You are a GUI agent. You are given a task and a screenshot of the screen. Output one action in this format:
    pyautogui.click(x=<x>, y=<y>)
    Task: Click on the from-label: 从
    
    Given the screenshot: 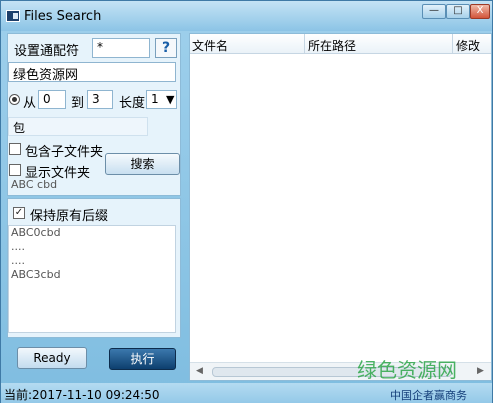 What is the action you would take?
    pyautogui.click(x=30, y=103)
    